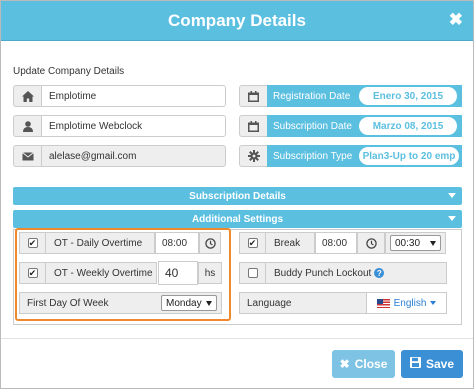  What do you see at coordinates (133, 126) in the screenshot?
I see `company-alias-input: Emplotime Webclock` at bounding box center [133, 126].